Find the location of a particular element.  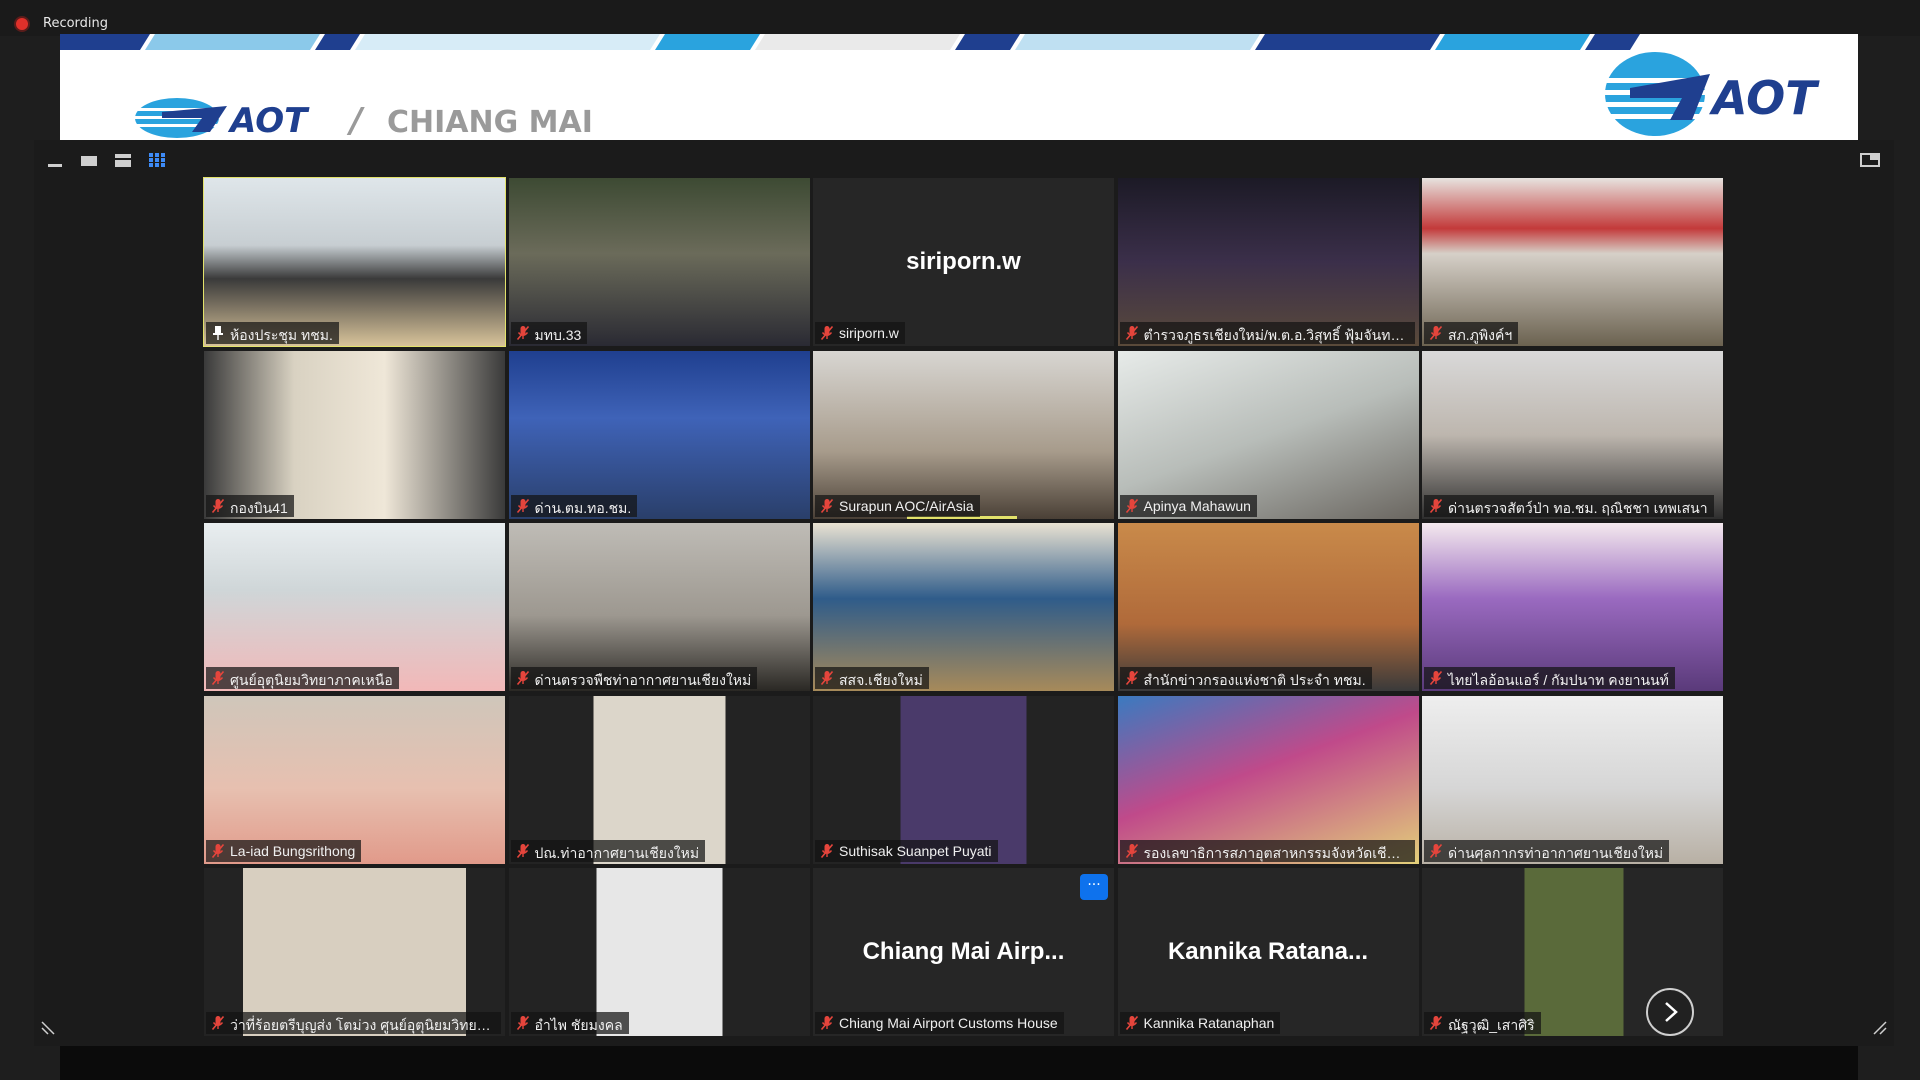

participant-tile: ด่านตรวจสัตว์ป่า ทอ.ชม. ฤณิชชา เทพเสนา is located at coordinates (1572, 434).